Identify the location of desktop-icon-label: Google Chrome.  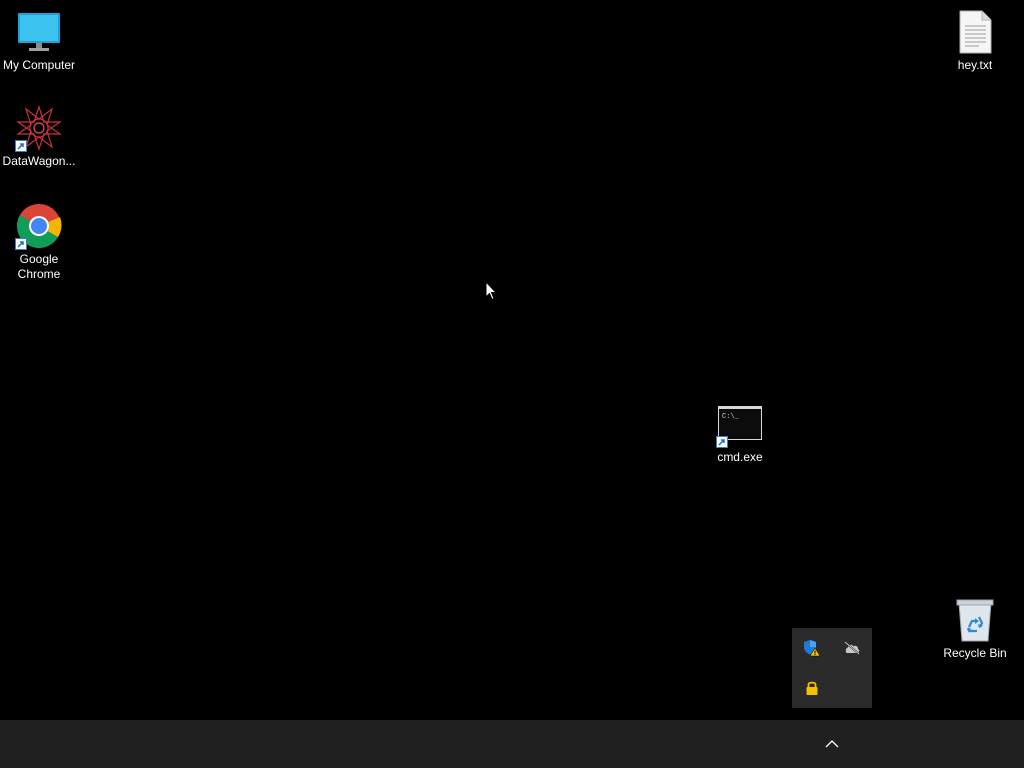
(39, 266).